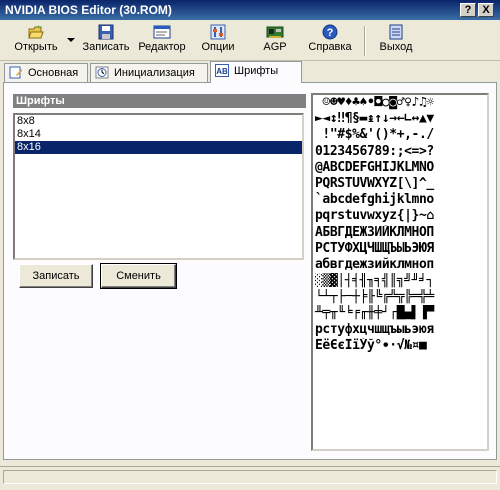 This screenshot has width=500, height=490. What do you see at coordinates (396, 32) in the screenshot?
I see `exit-door-icon` at bounding box center [396, 32].